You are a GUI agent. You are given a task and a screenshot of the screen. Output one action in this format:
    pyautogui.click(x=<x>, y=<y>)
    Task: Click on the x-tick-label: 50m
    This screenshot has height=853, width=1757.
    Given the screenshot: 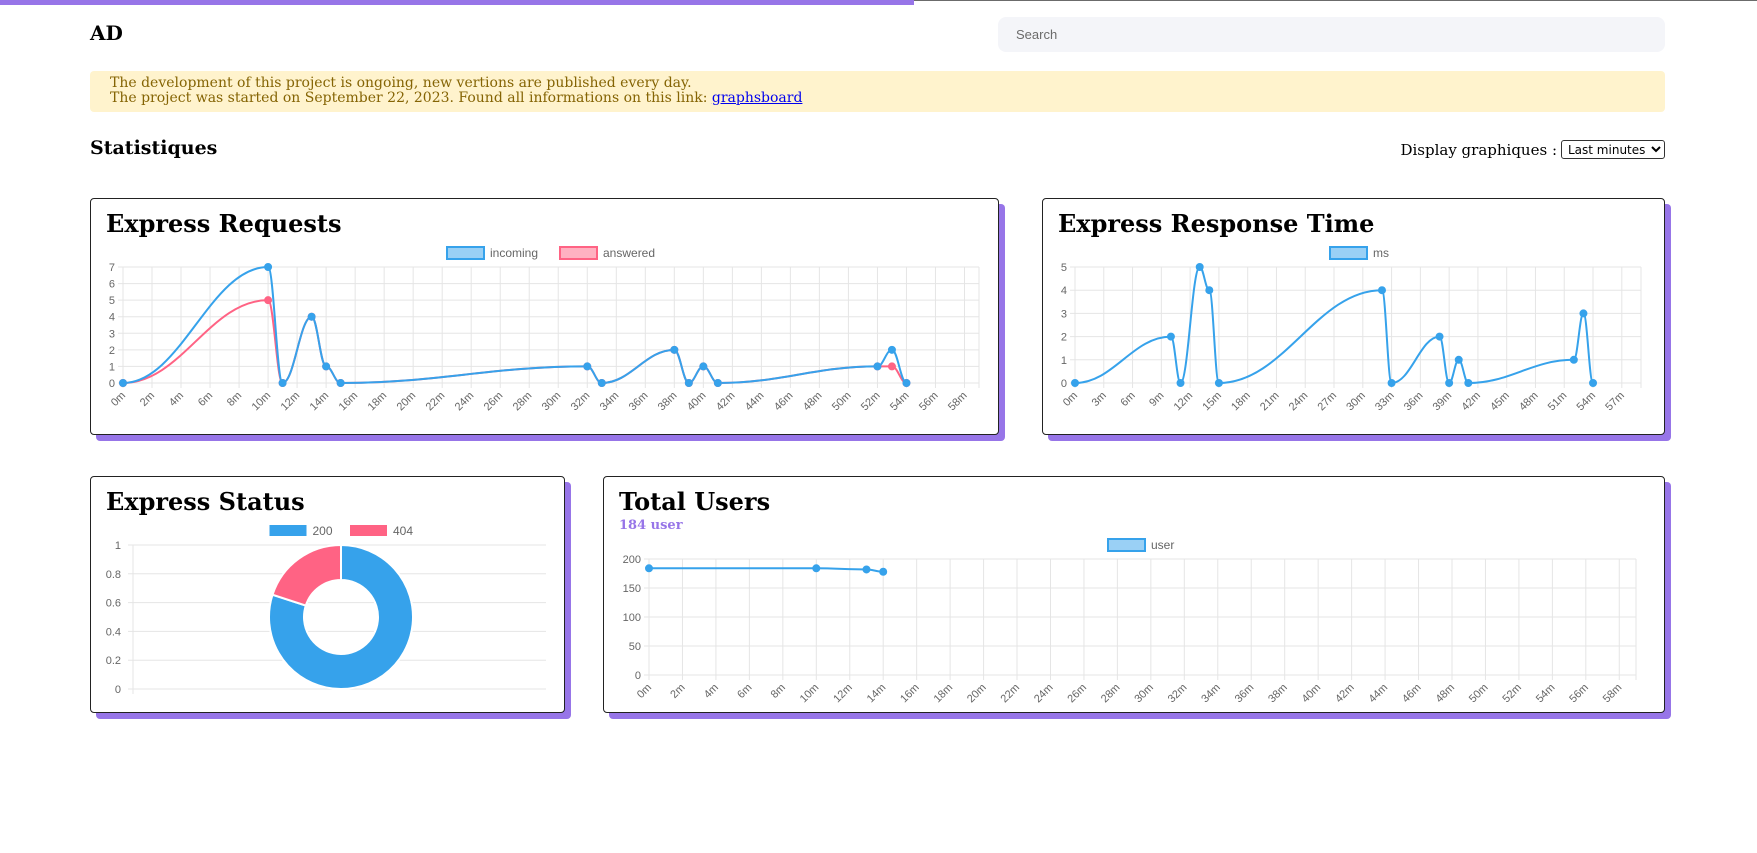 What is the action you would take?
    pyautogui.click(x=1479, y=694)
    